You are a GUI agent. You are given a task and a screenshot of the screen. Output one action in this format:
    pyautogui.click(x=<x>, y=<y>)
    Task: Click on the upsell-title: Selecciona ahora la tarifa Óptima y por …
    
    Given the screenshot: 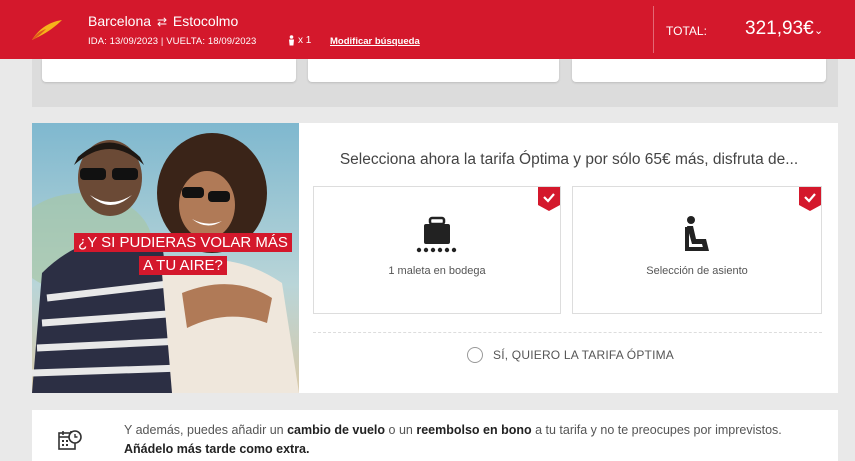 What is the action you would take?
    pyautogui.click(x=569, y=159)
    